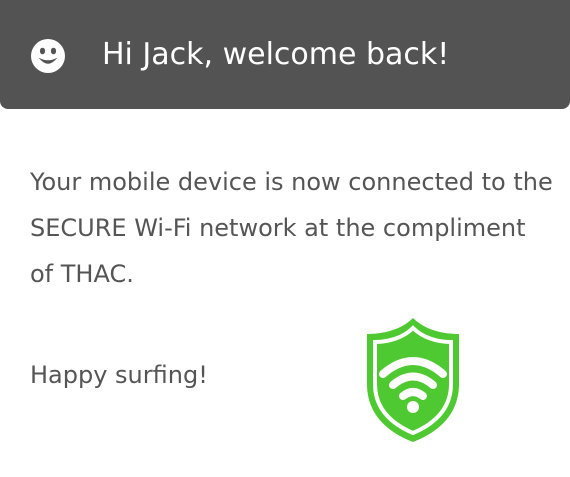 The width and height of the screenshot is (570, 477). What do you see at coordinates (119, 375) in the screenshot?
I see `closing-text: Happy surfing!` at bounding box center [119, 375].